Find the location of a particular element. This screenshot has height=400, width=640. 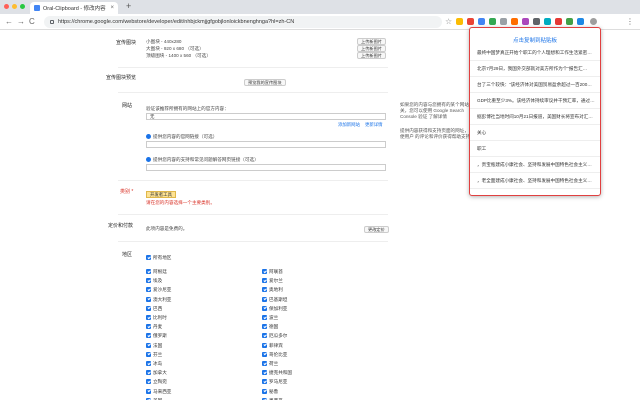

website-select: 无 is located at coordinates (266, 116).